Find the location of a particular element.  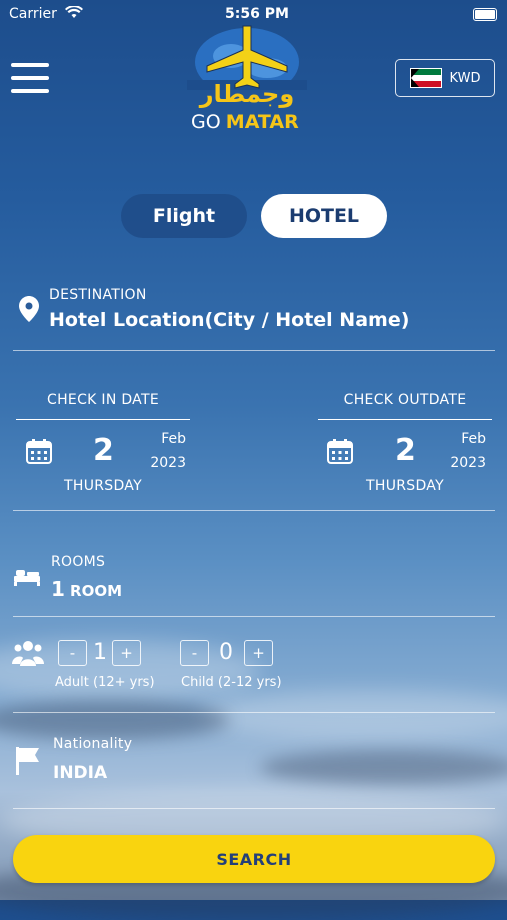

adult-increment-button: + is located at coordinates (126, 653).